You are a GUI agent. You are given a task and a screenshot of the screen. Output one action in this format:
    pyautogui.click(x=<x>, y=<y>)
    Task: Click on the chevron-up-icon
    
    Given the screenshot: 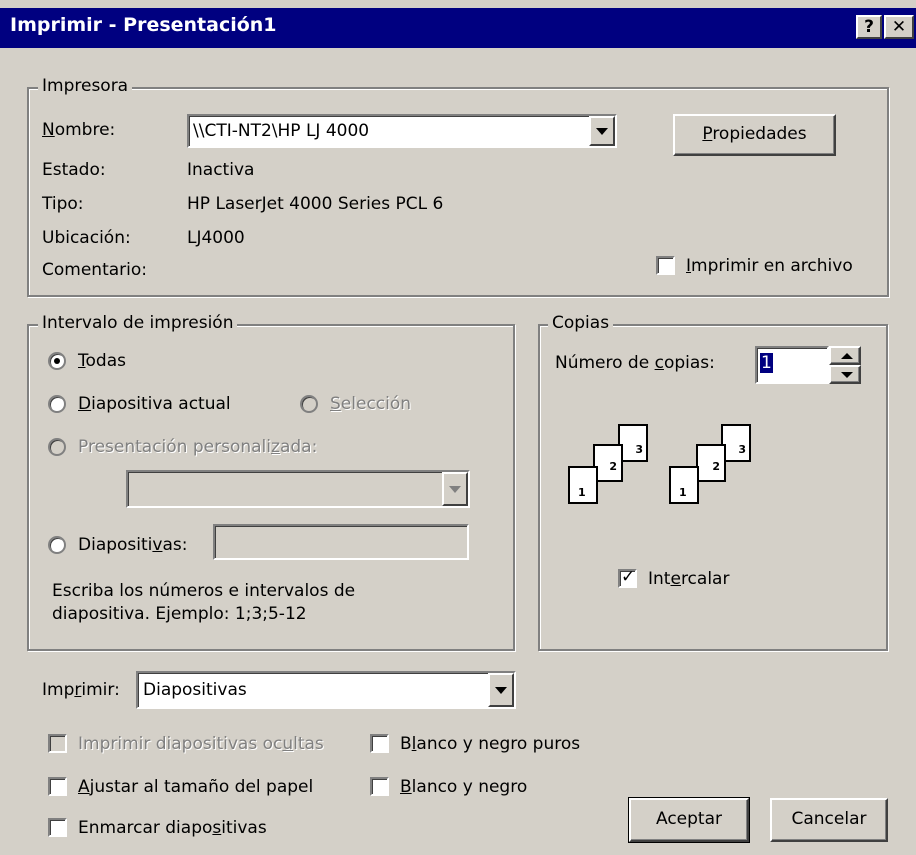 What is the action you would take?
    pyautogui.click(x=847, y=356)
    